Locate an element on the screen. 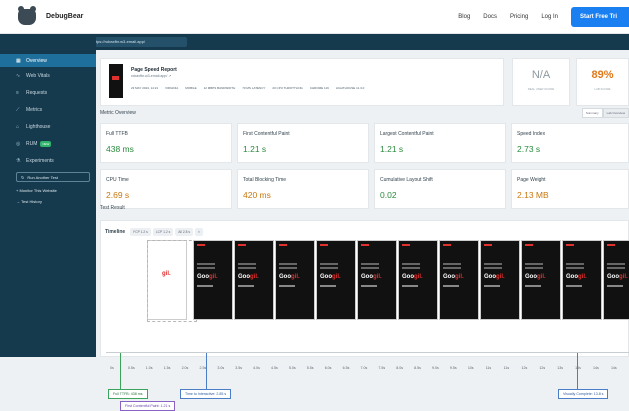 Image resolution: width=629 pixels, height=411 pixels. timeline-axis is located at coordinates (367, 352).